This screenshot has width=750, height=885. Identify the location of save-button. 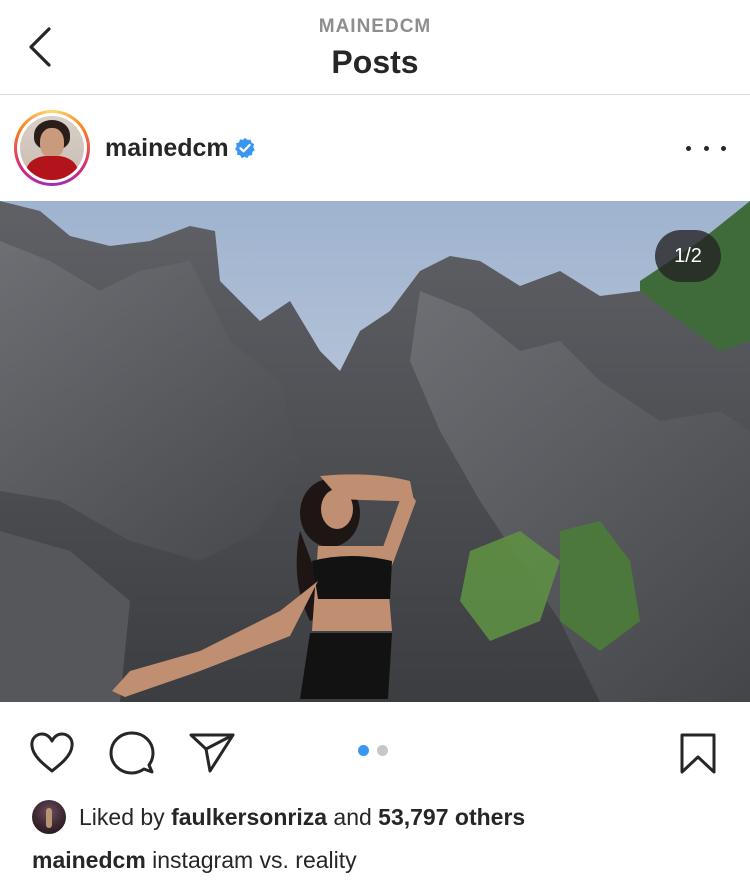
(698, 753).